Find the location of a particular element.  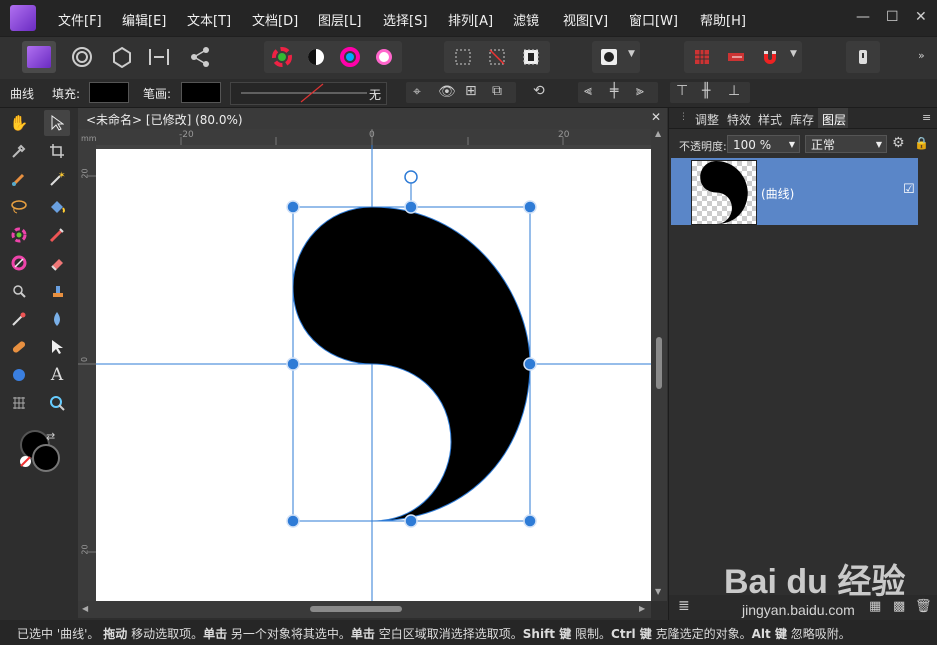

tab-stock: 库存 is located at coordinates (802, 119).